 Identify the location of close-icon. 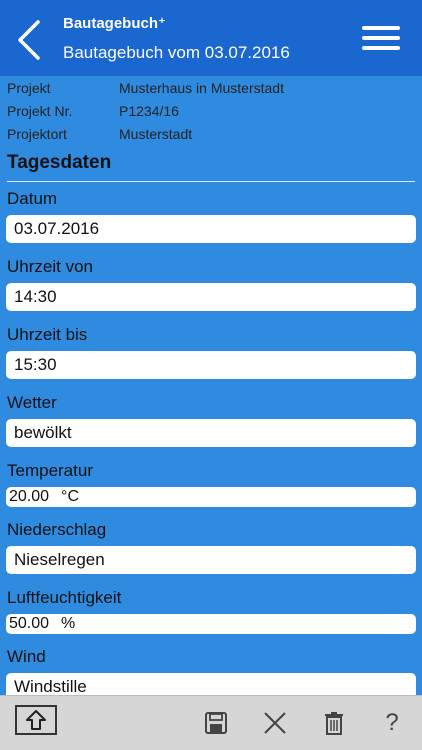
(275, 723).